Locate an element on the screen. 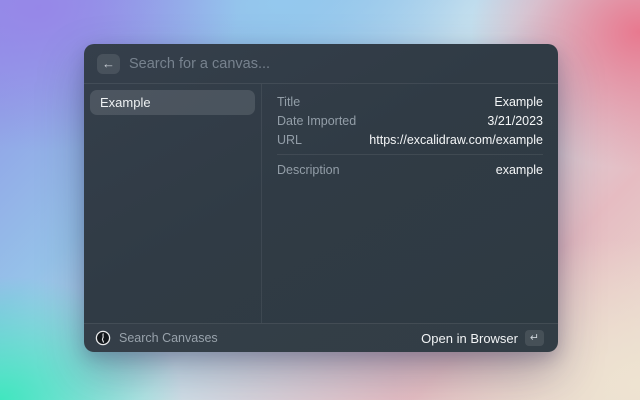 This screenshot has width=640, height=400. detail-value: 3/21/2023 is located at coordinates (515, 120).